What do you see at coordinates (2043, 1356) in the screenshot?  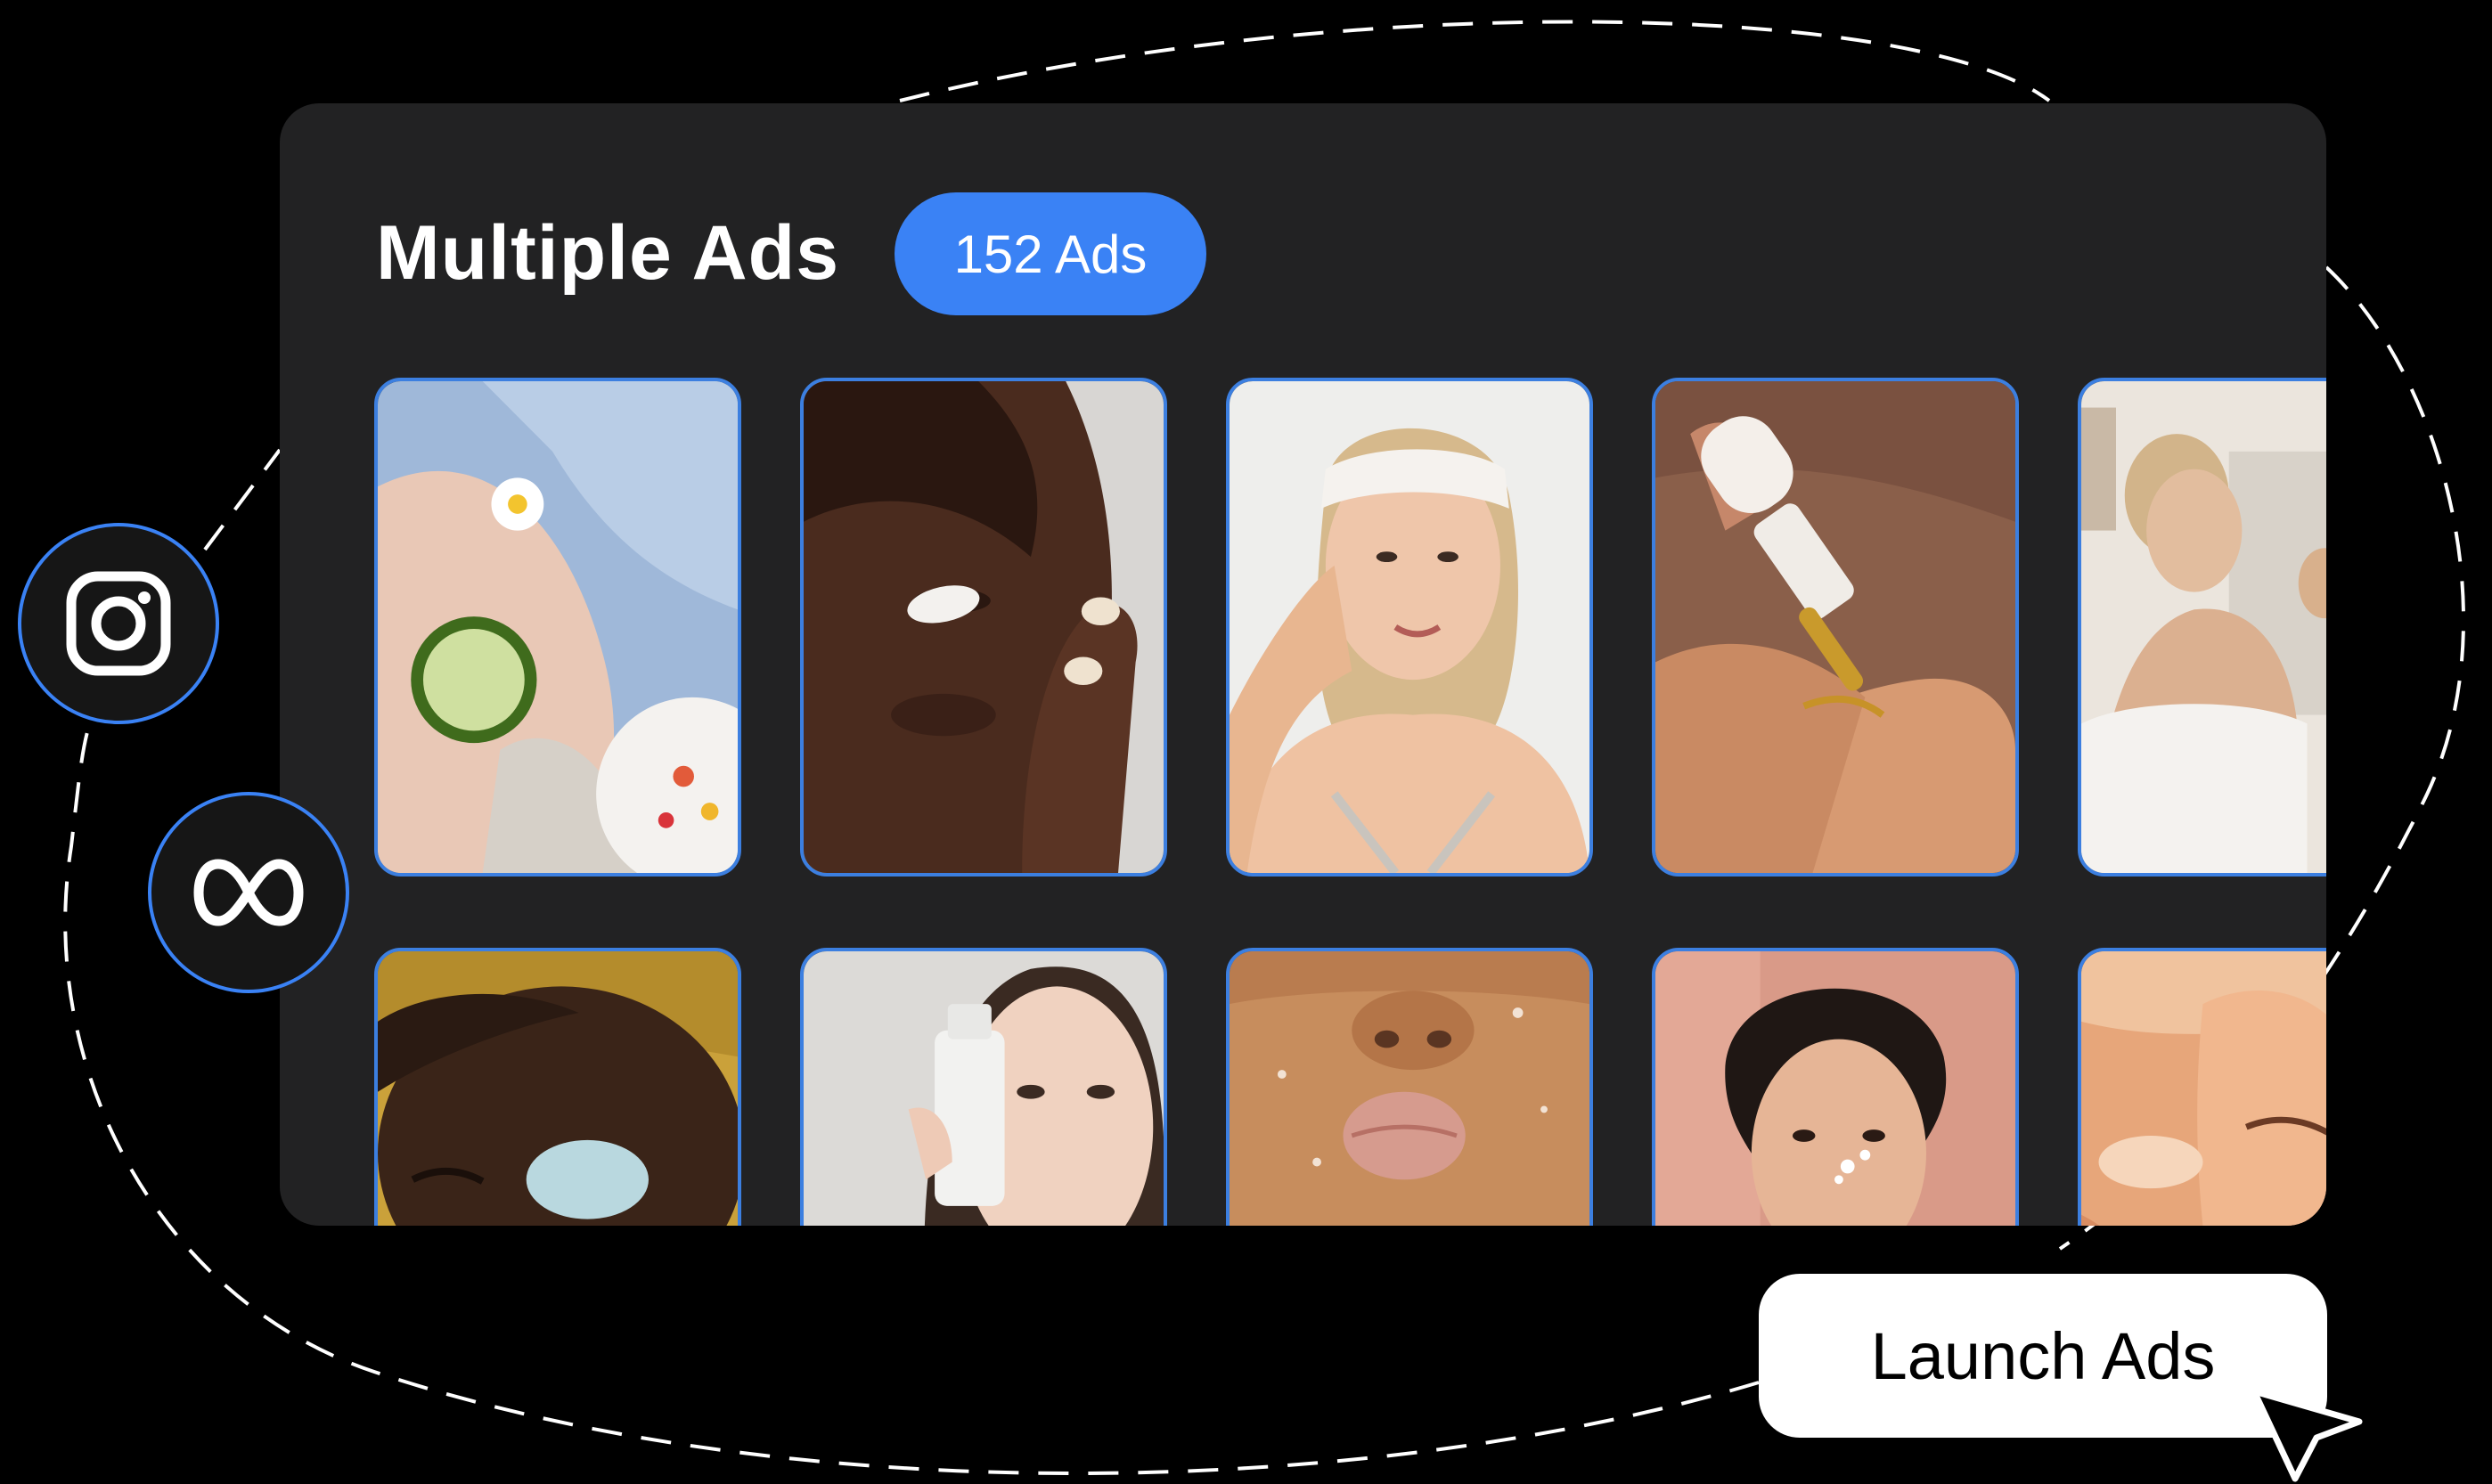 I see `launch-ads-button: Launch Ads` at bounding box center [2043, 1356].